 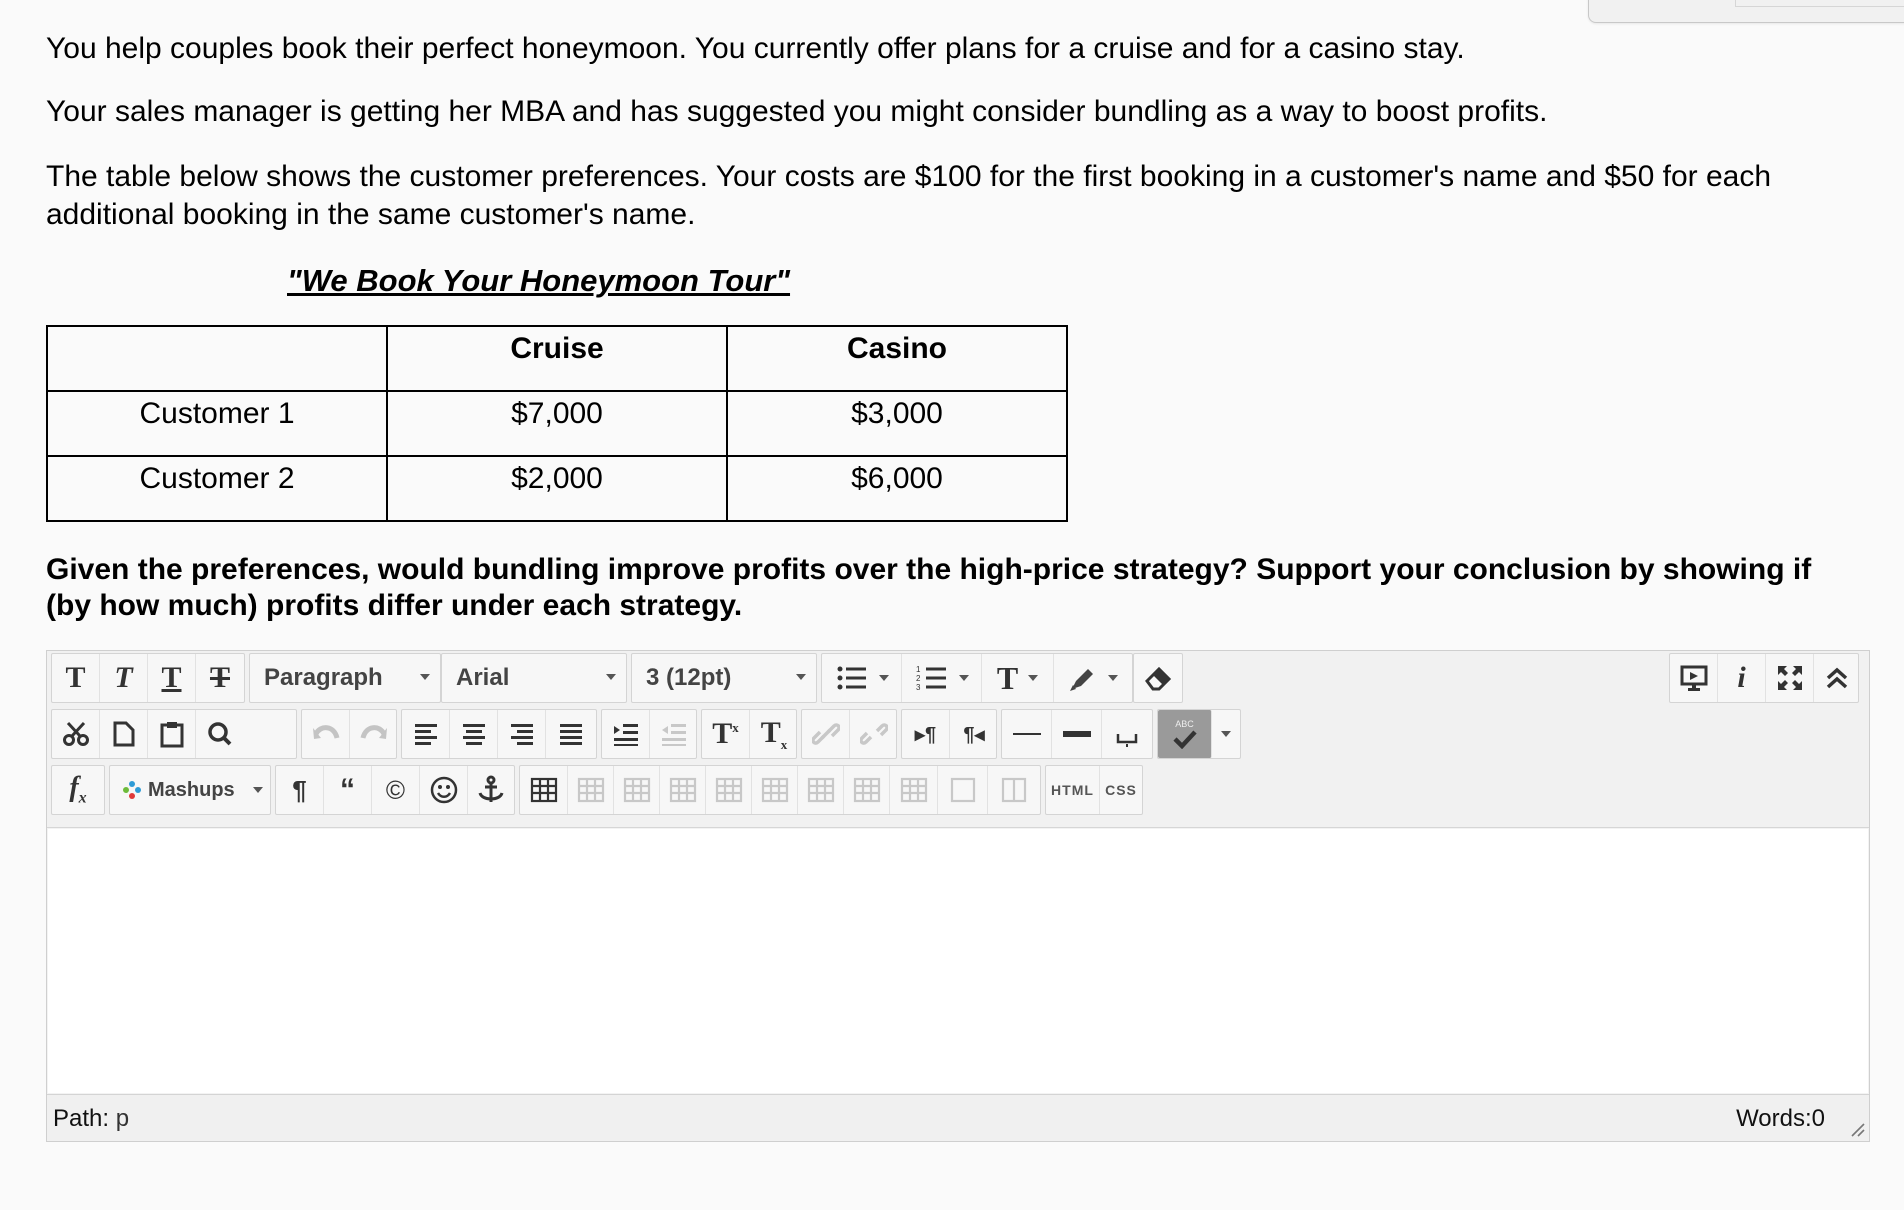 What do you see at coordinates (1127, 734) in the screenshot?
I see `nonbreaking-space-icon` at bounding box center [1127, 734].